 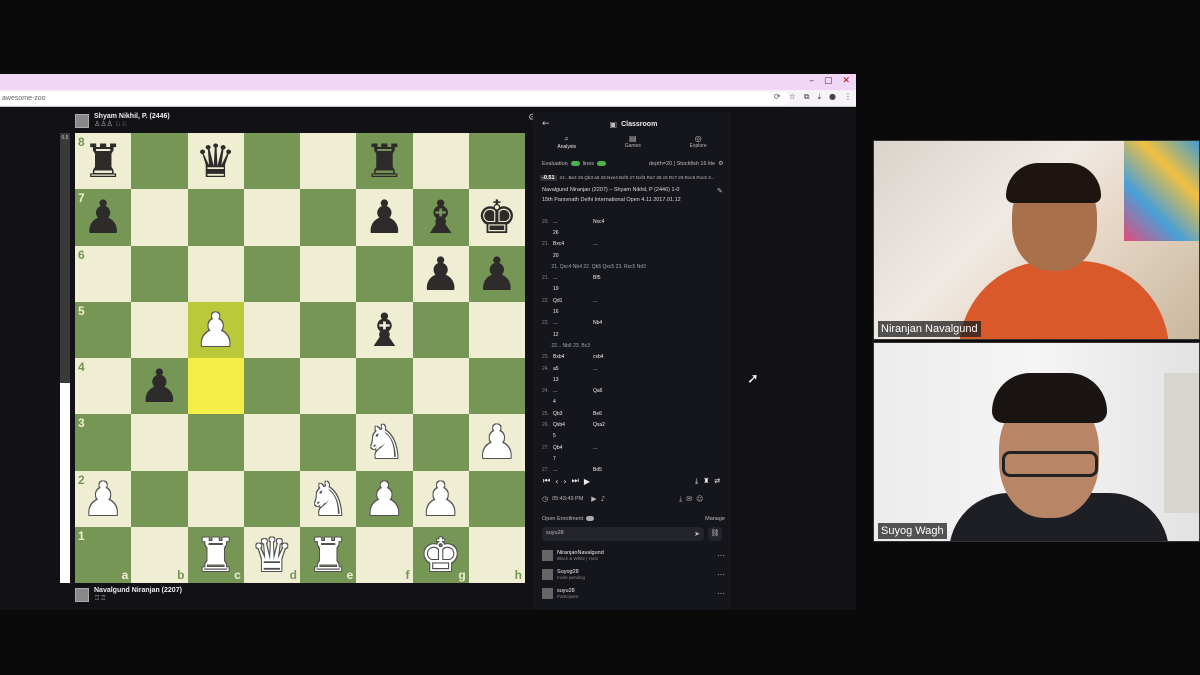 I want to click on move-row: 20.... Nxc4, so click(x=632, y=221).